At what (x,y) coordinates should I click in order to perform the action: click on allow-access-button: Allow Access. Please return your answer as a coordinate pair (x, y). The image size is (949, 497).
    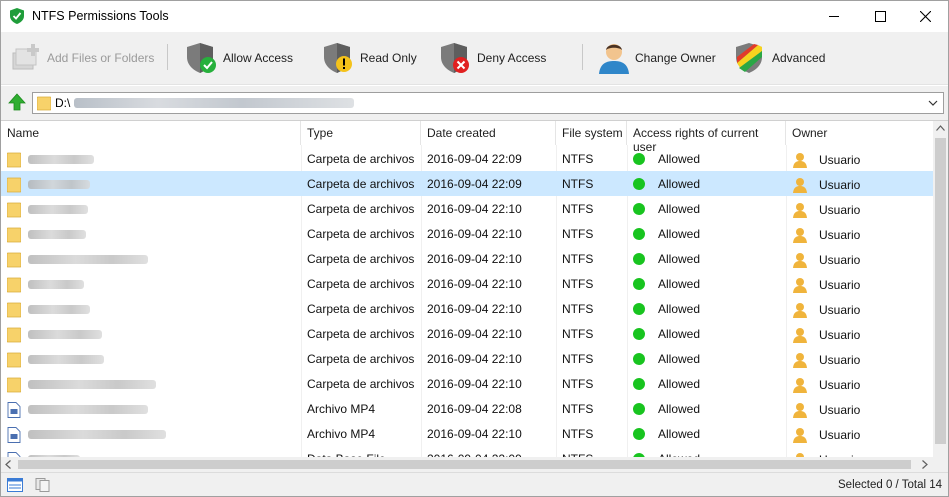
    Looking at the image, I should click on (239, 58).